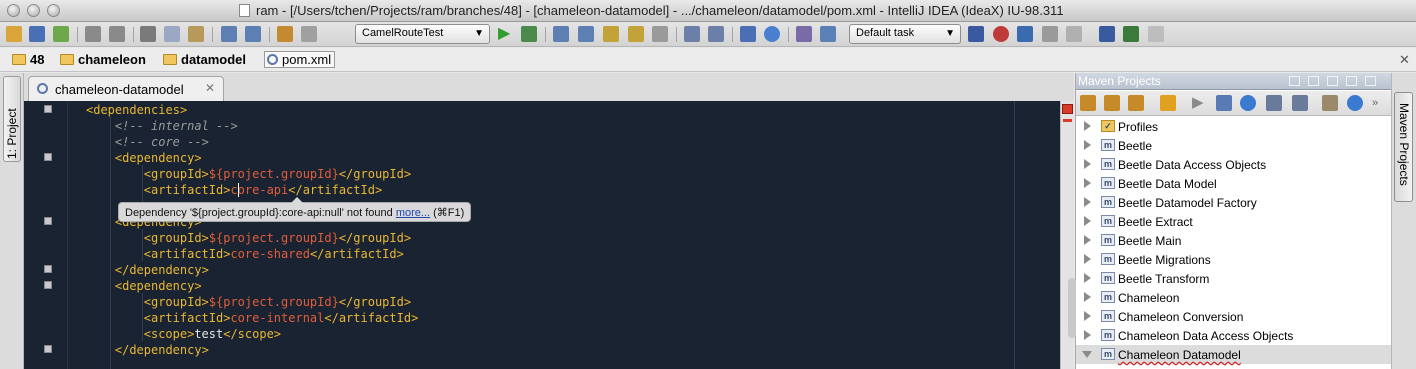 This screenshot has height=369, width=1416. What do you see at coordinates (561, 34) in the screenshot?
I see `build-icon` at bounding box center [561, 34].